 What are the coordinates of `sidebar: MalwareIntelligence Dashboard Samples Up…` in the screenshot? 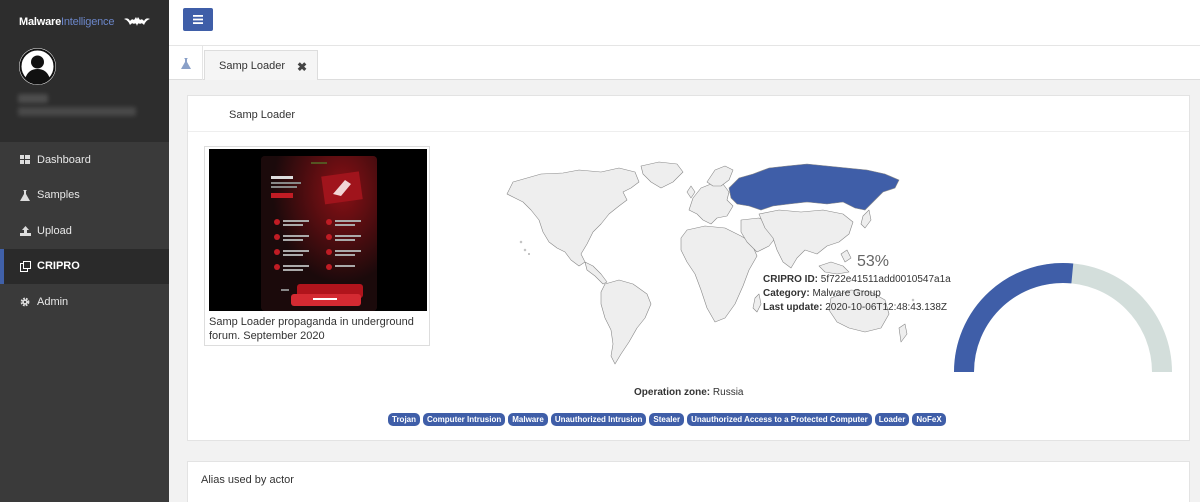 It's located at (84, 251).